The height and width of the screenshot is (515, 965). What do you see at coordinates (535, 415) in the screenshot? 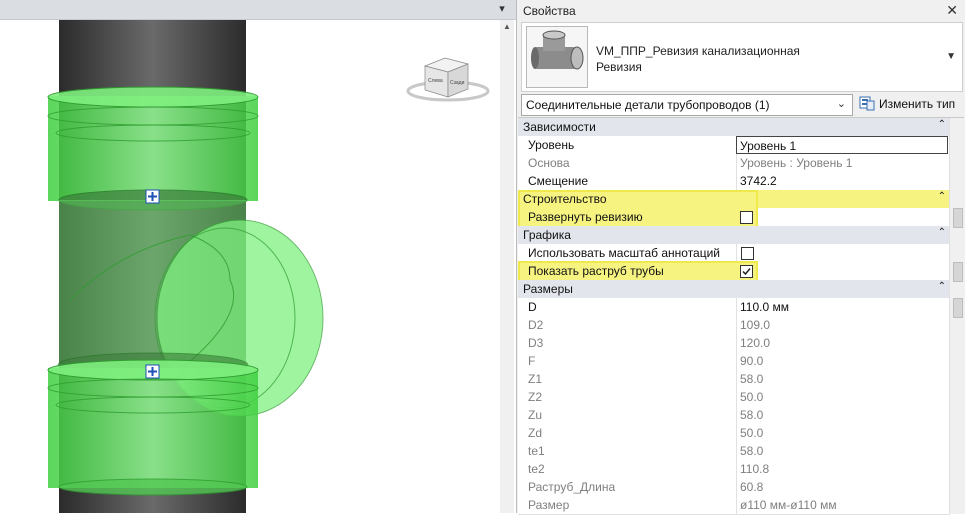
I see `prop-name: Zu` at bounding box center [535, 415].